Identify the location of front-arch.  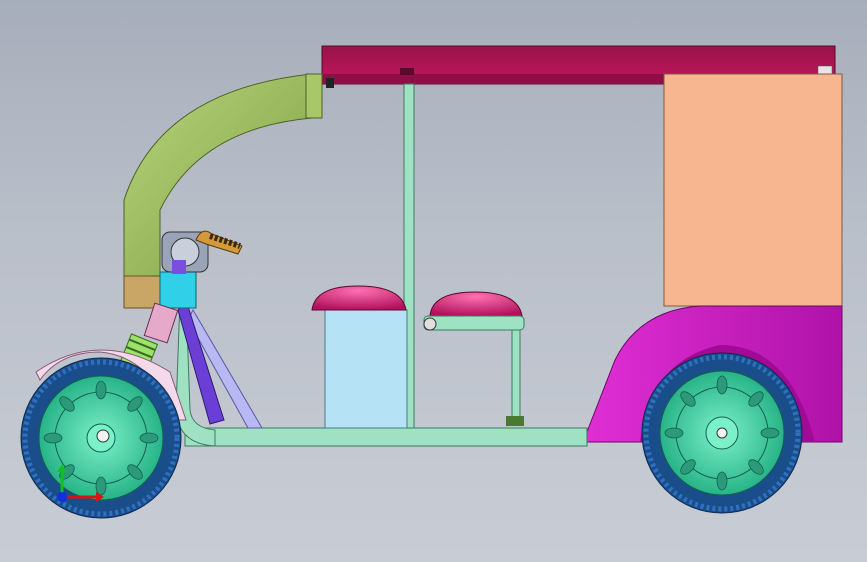
(223, 191).